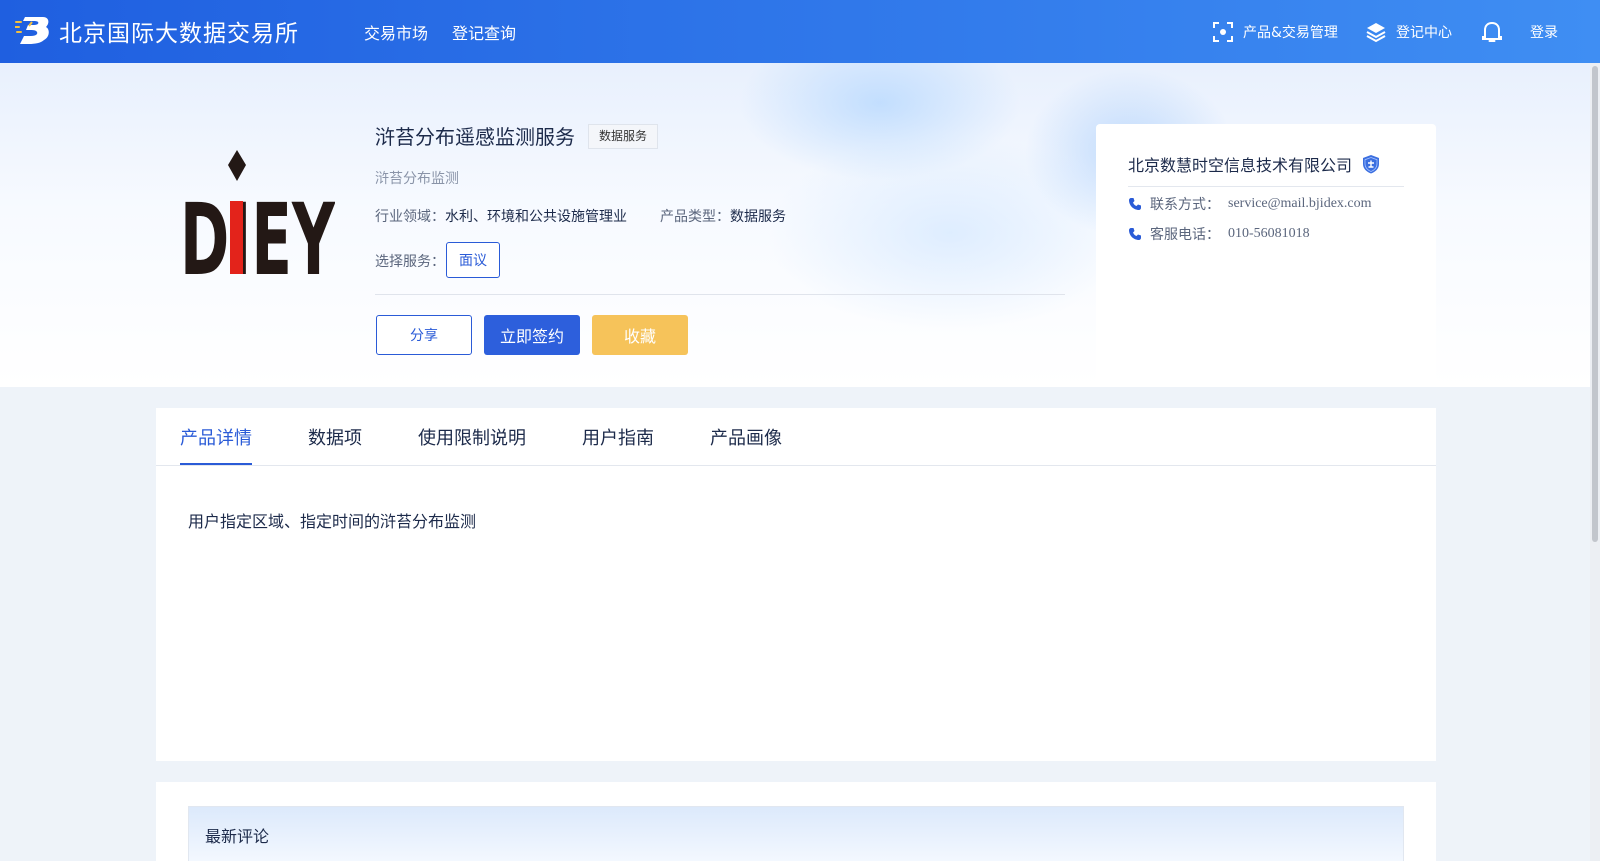 This screenshot has width=1600, height=861. I want to click on bell-icon, so click(1492, 31).